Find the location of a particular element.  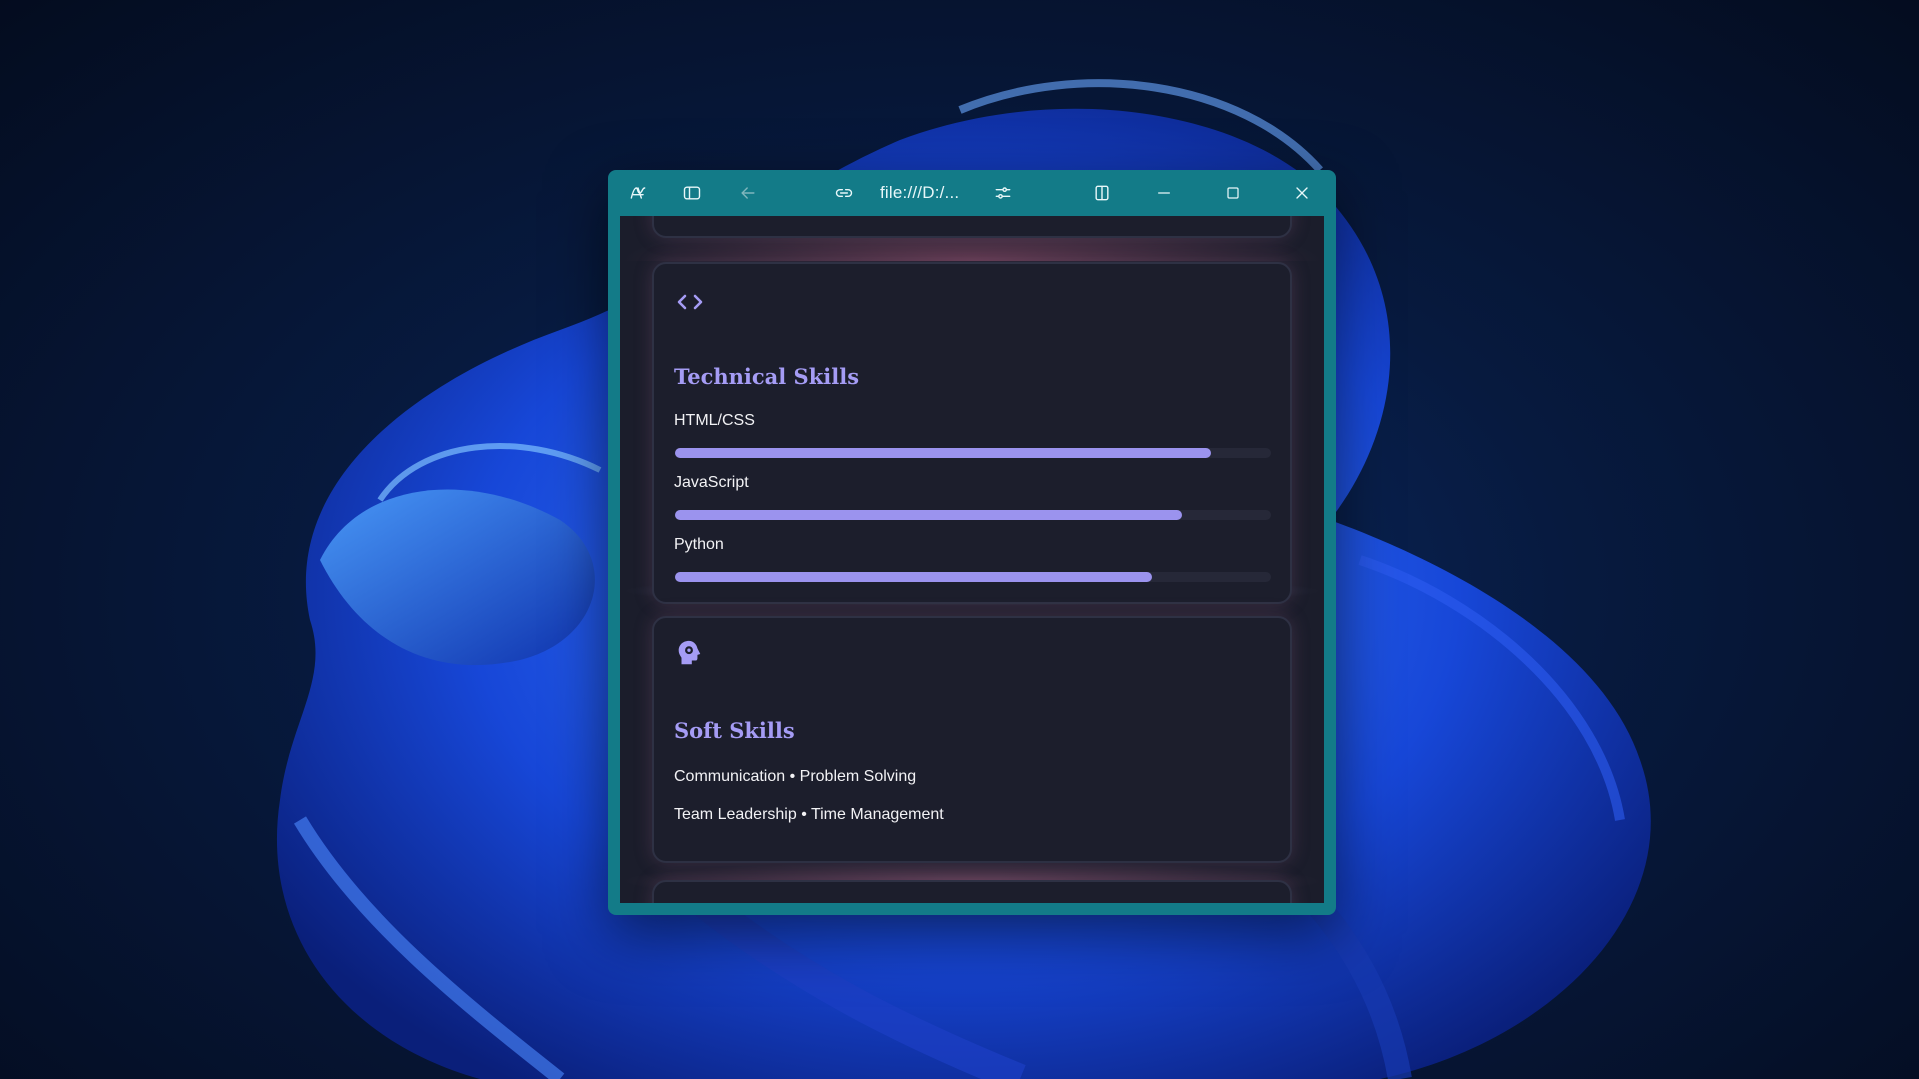

close-icon is located at coordinates (1302, 193).